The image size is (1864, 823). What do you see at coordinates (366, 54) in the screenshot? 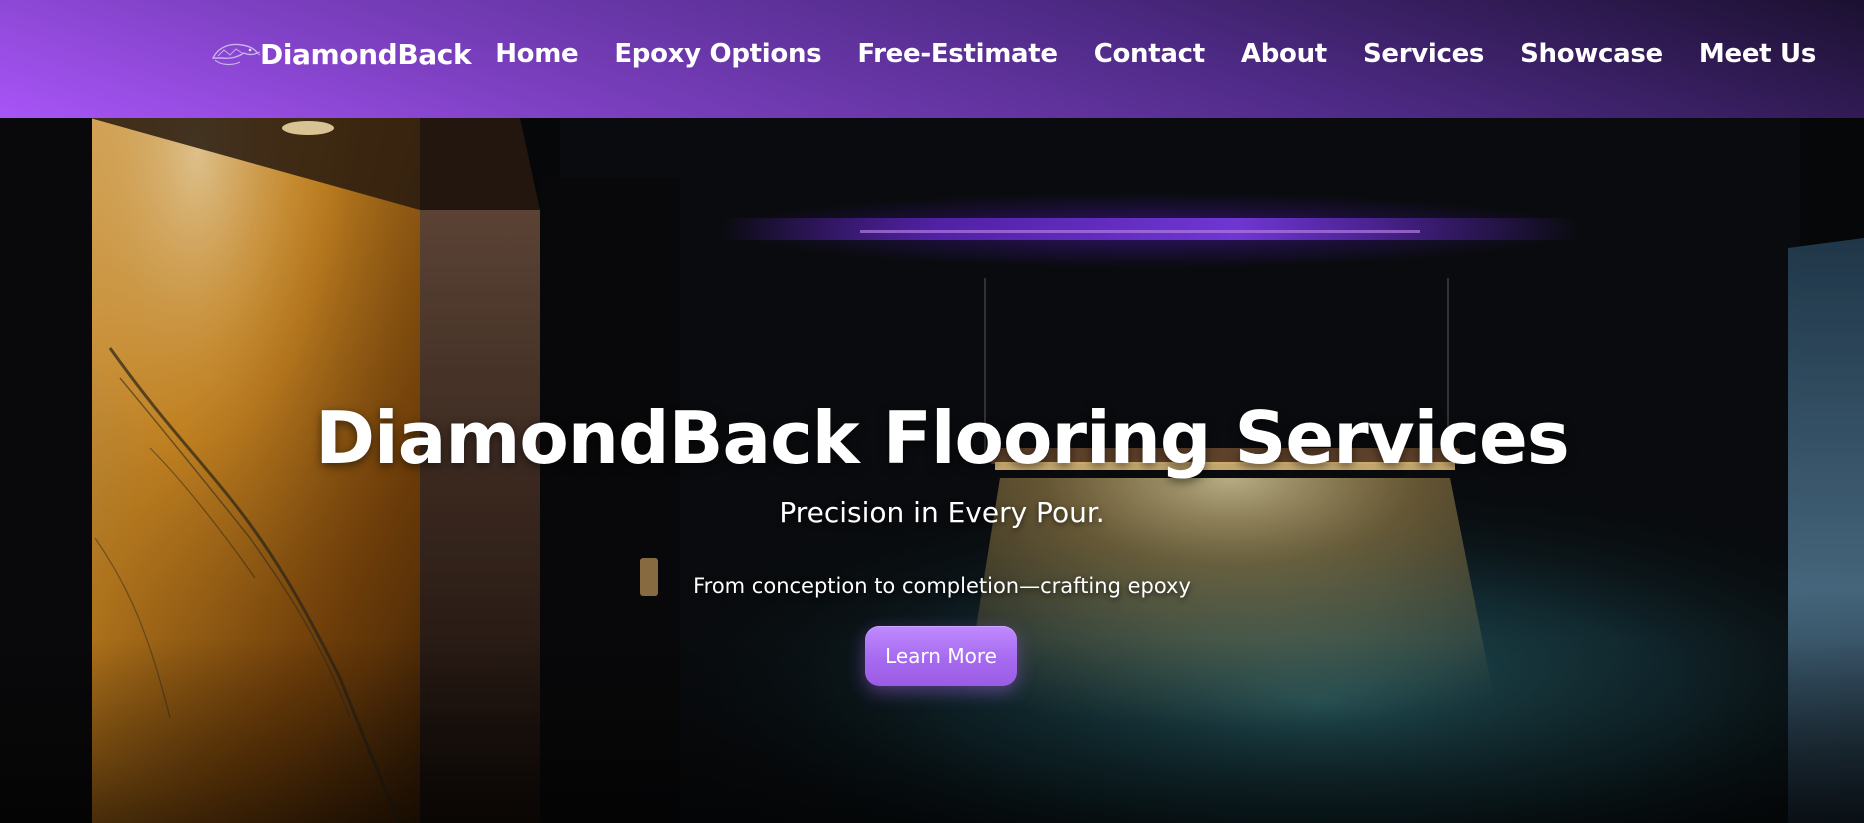
I see `brand-name: DiamondBack` at bounding box center [366, 54].